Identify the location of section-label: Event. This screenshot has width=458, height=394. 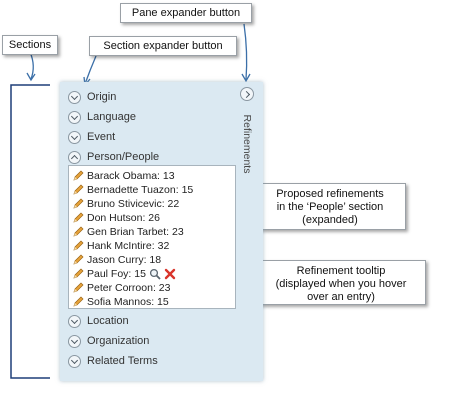
(101, 137).